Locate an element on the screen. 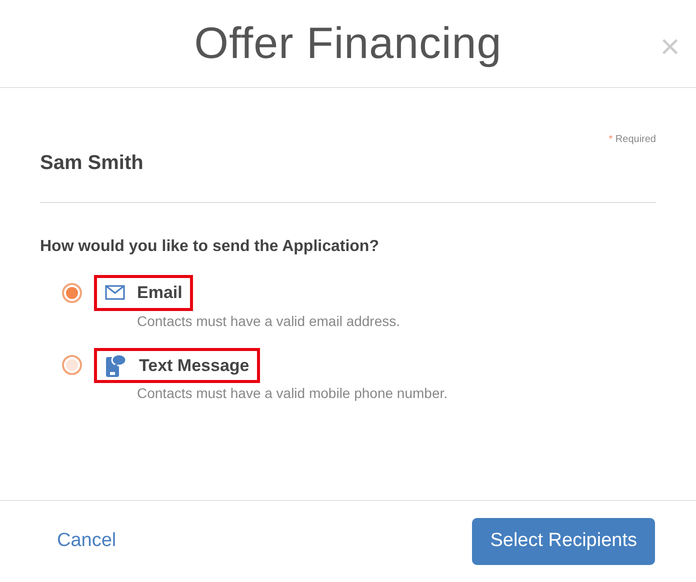 This screenshot has width=696, height=582. option-hint: Contacts must have a valid mobile phone number. is located at coordinates (293, 393).